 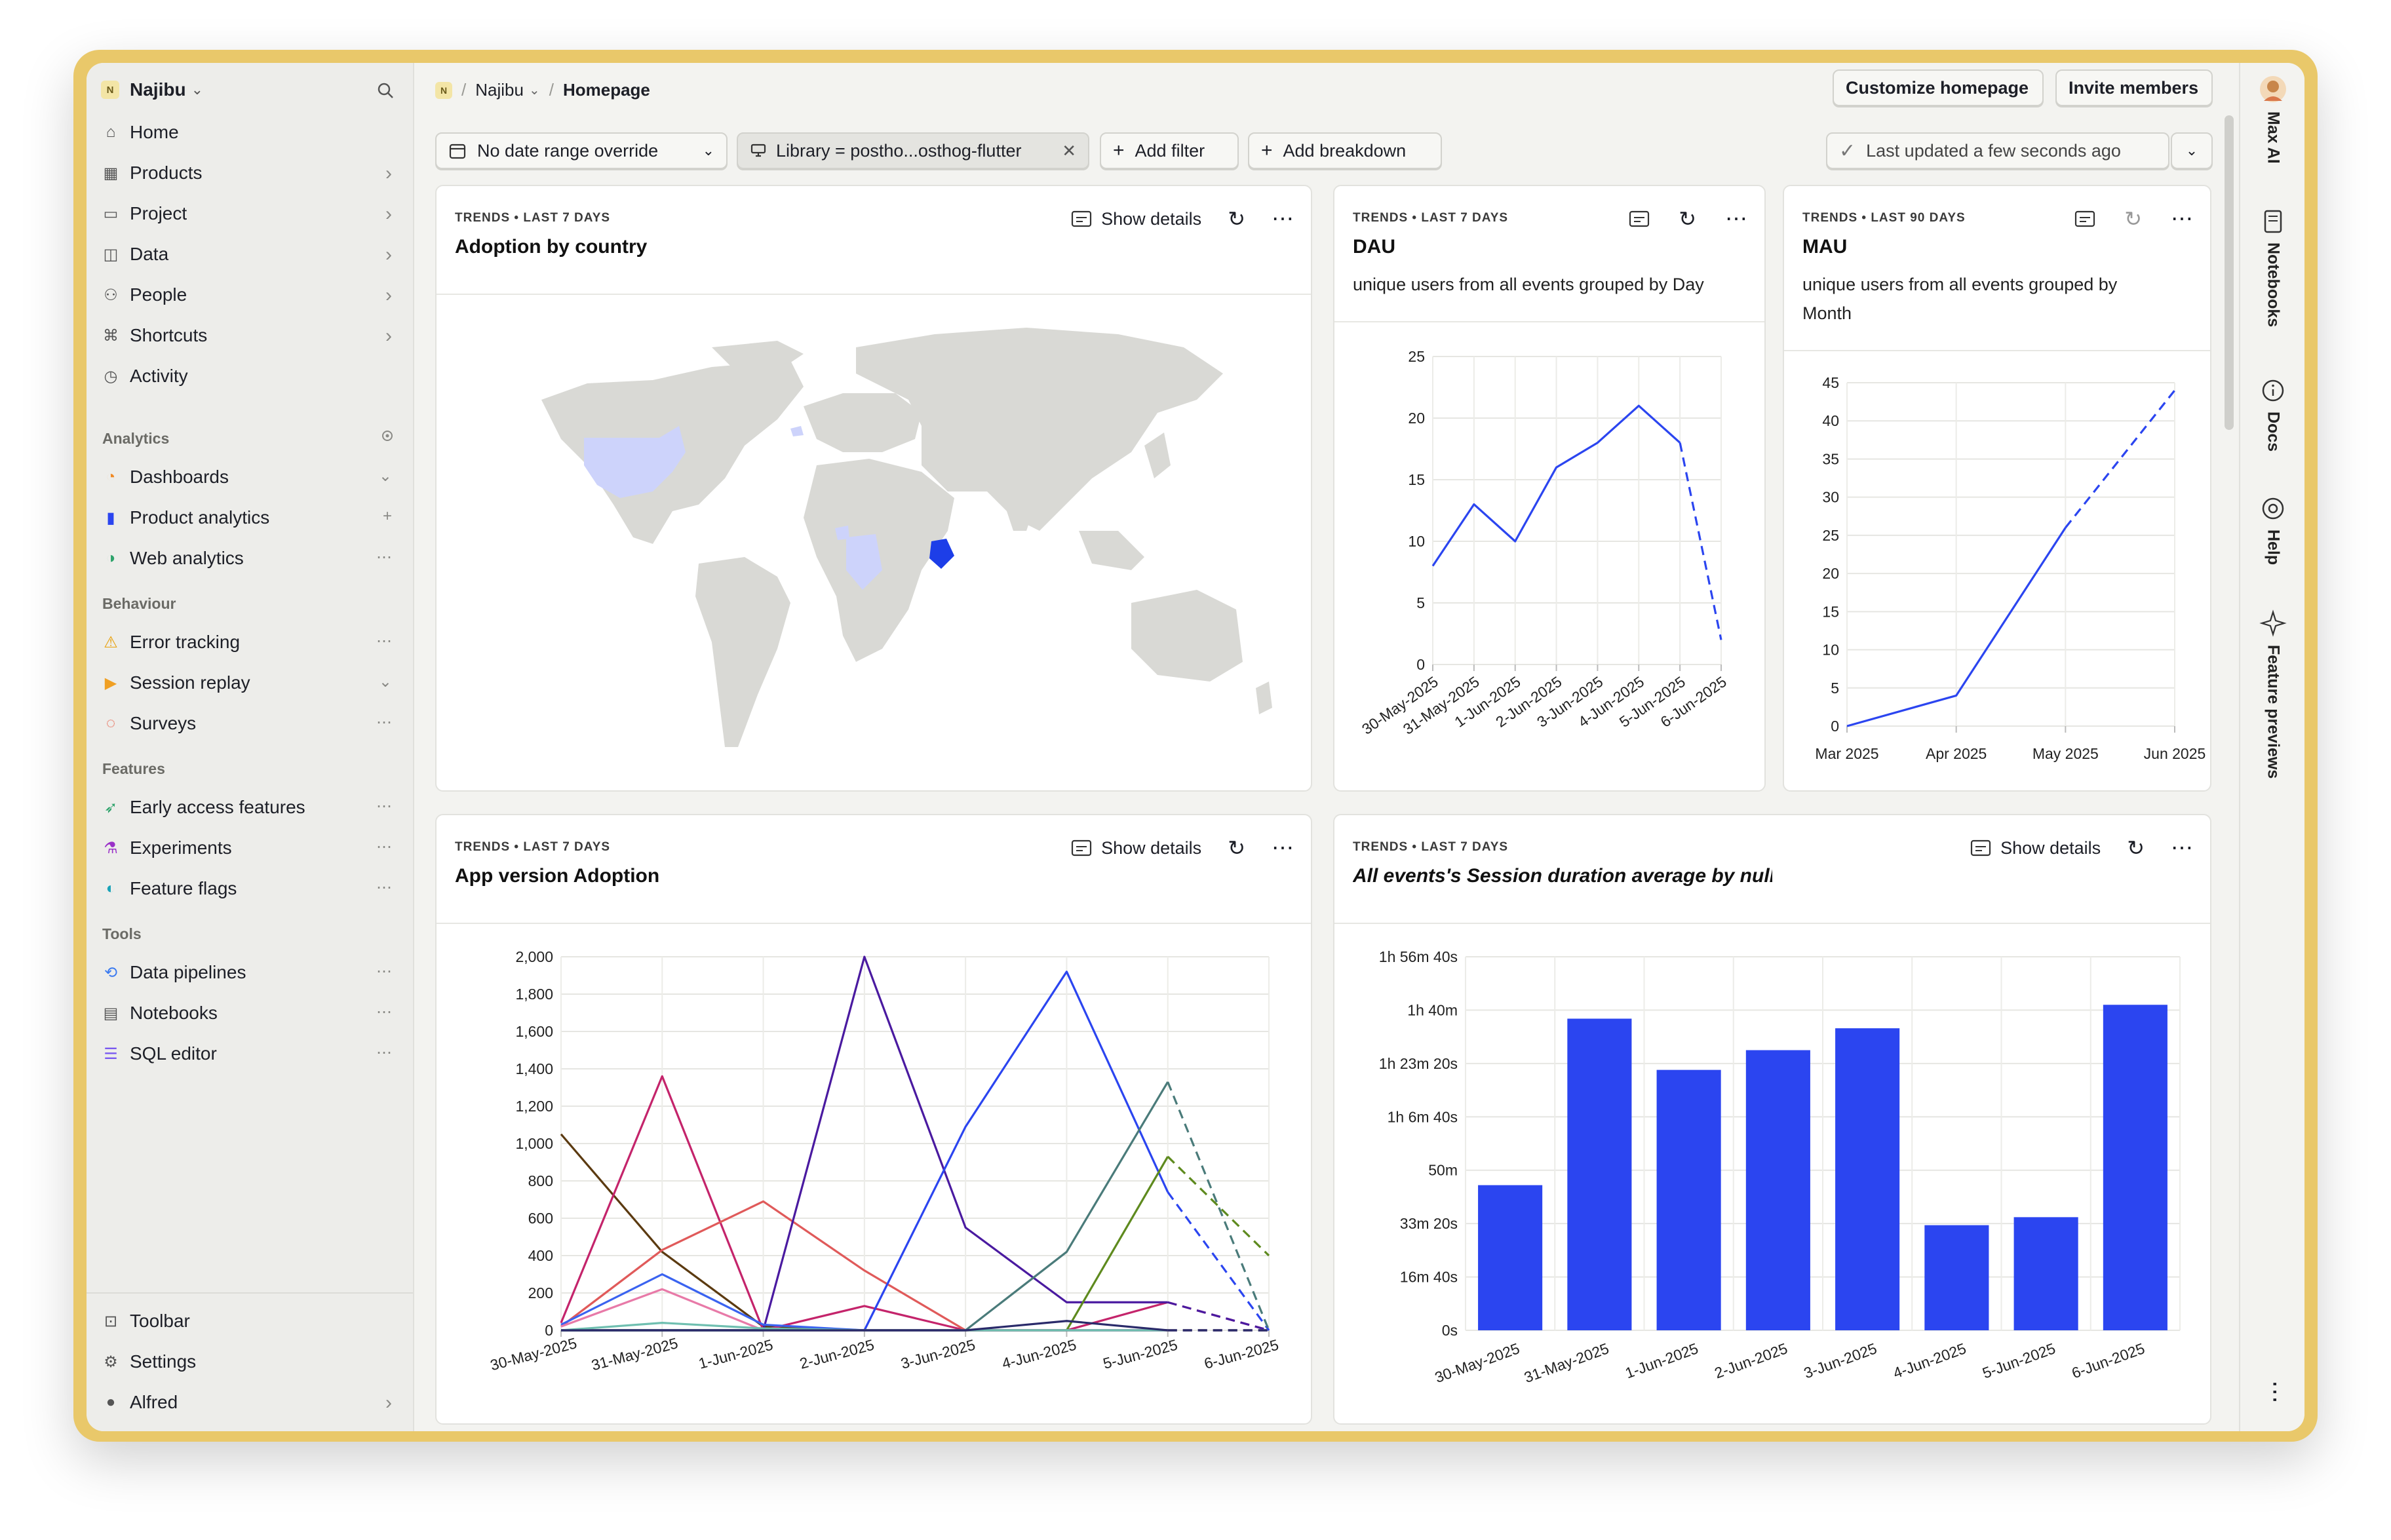 What do you see at coordinates (2272, 414) in the screenshot?
I see `docs-button: Docs` at bounding box center [2272, 414].